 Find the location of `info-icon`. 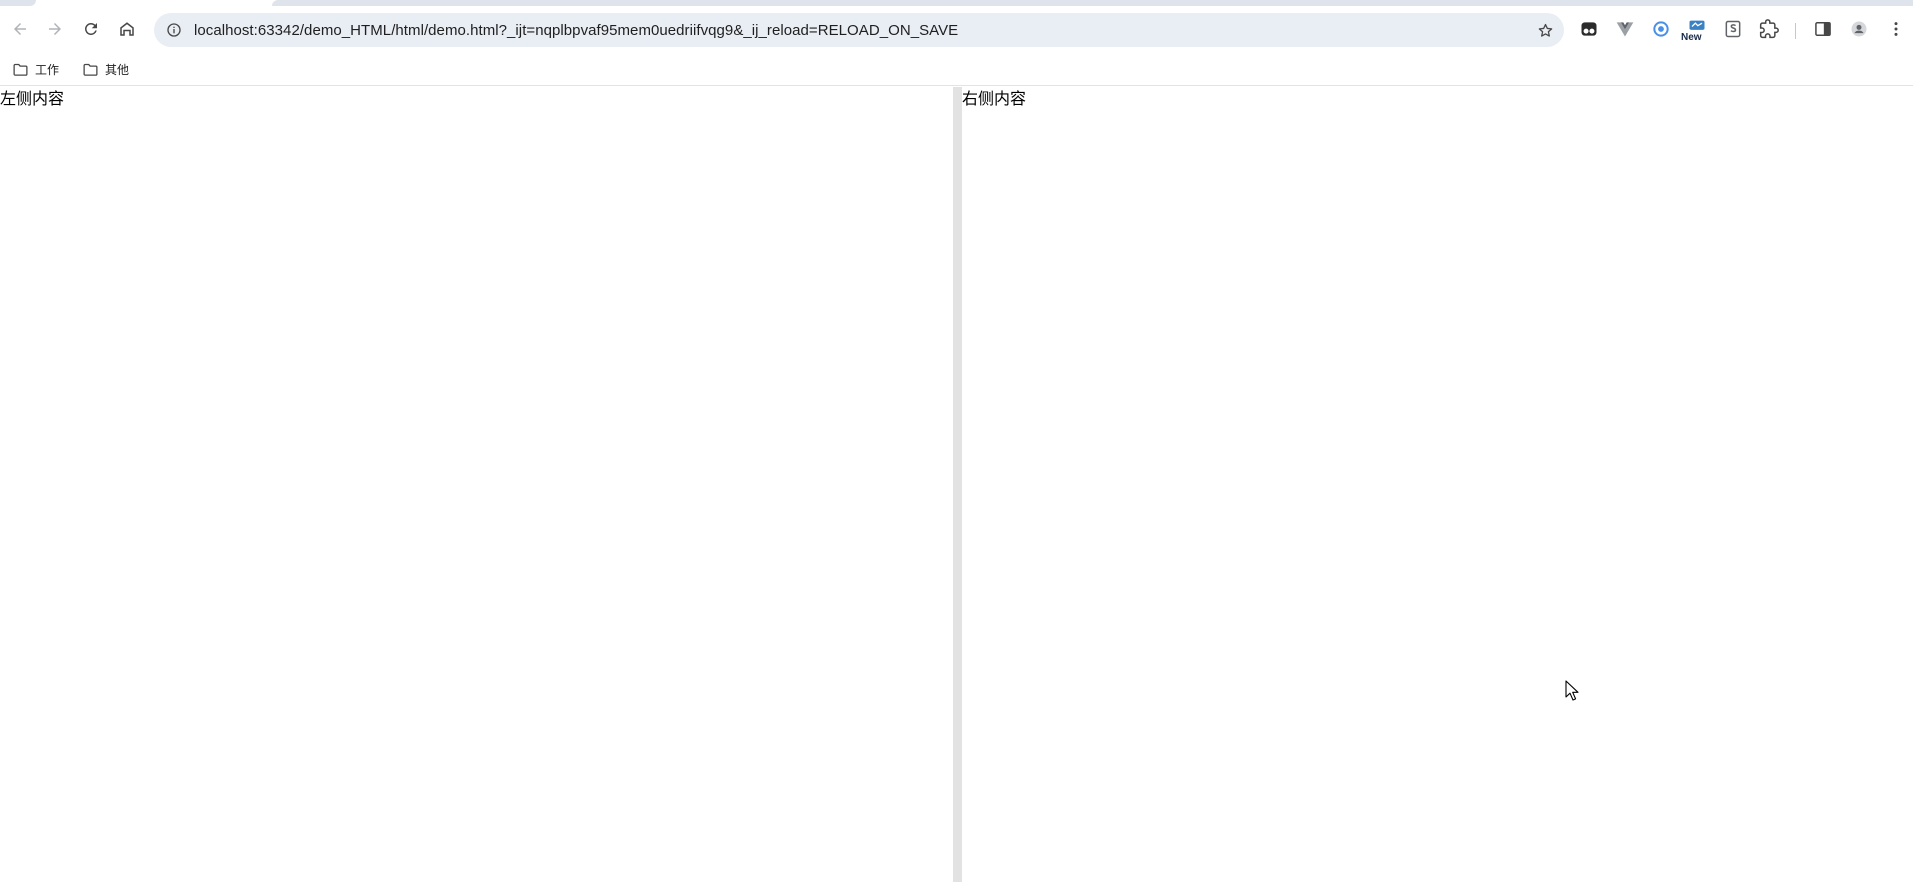

info-icon is located at coordinates (174, 30).